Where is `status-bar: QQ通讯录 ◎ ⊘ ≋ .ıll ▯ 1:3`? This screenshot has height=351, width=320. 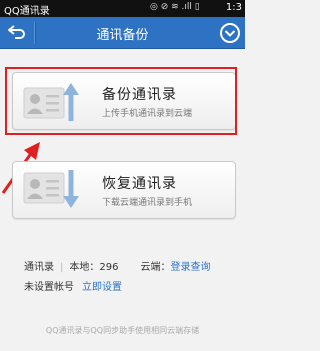 status-bar: QQ通讯录 ◎ ⊘ ≋ .ıll ▯ 1:3 is located at coordinates (122, 8).